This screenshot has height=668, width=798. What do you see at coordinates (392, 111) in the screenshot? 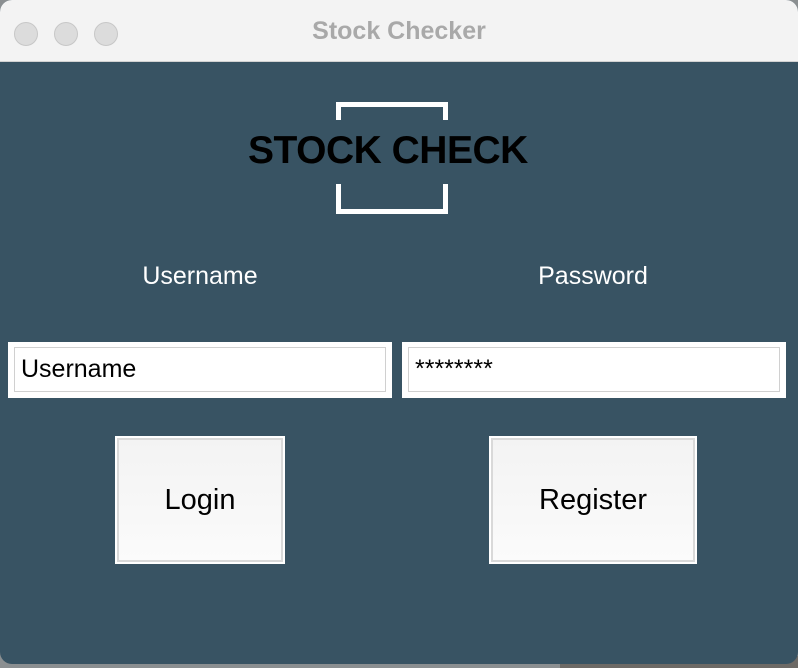
I see `logo-bracket-top` at bounding box center [392, 111].